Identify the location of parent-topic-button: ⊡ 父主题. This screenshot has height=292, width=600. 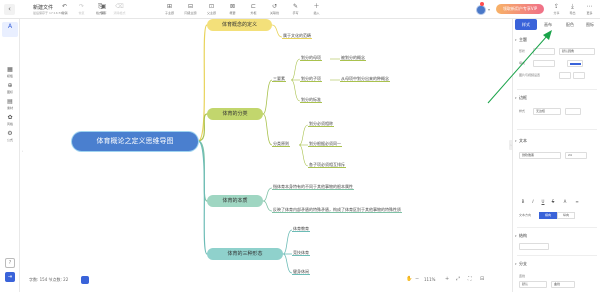
(211, 9).